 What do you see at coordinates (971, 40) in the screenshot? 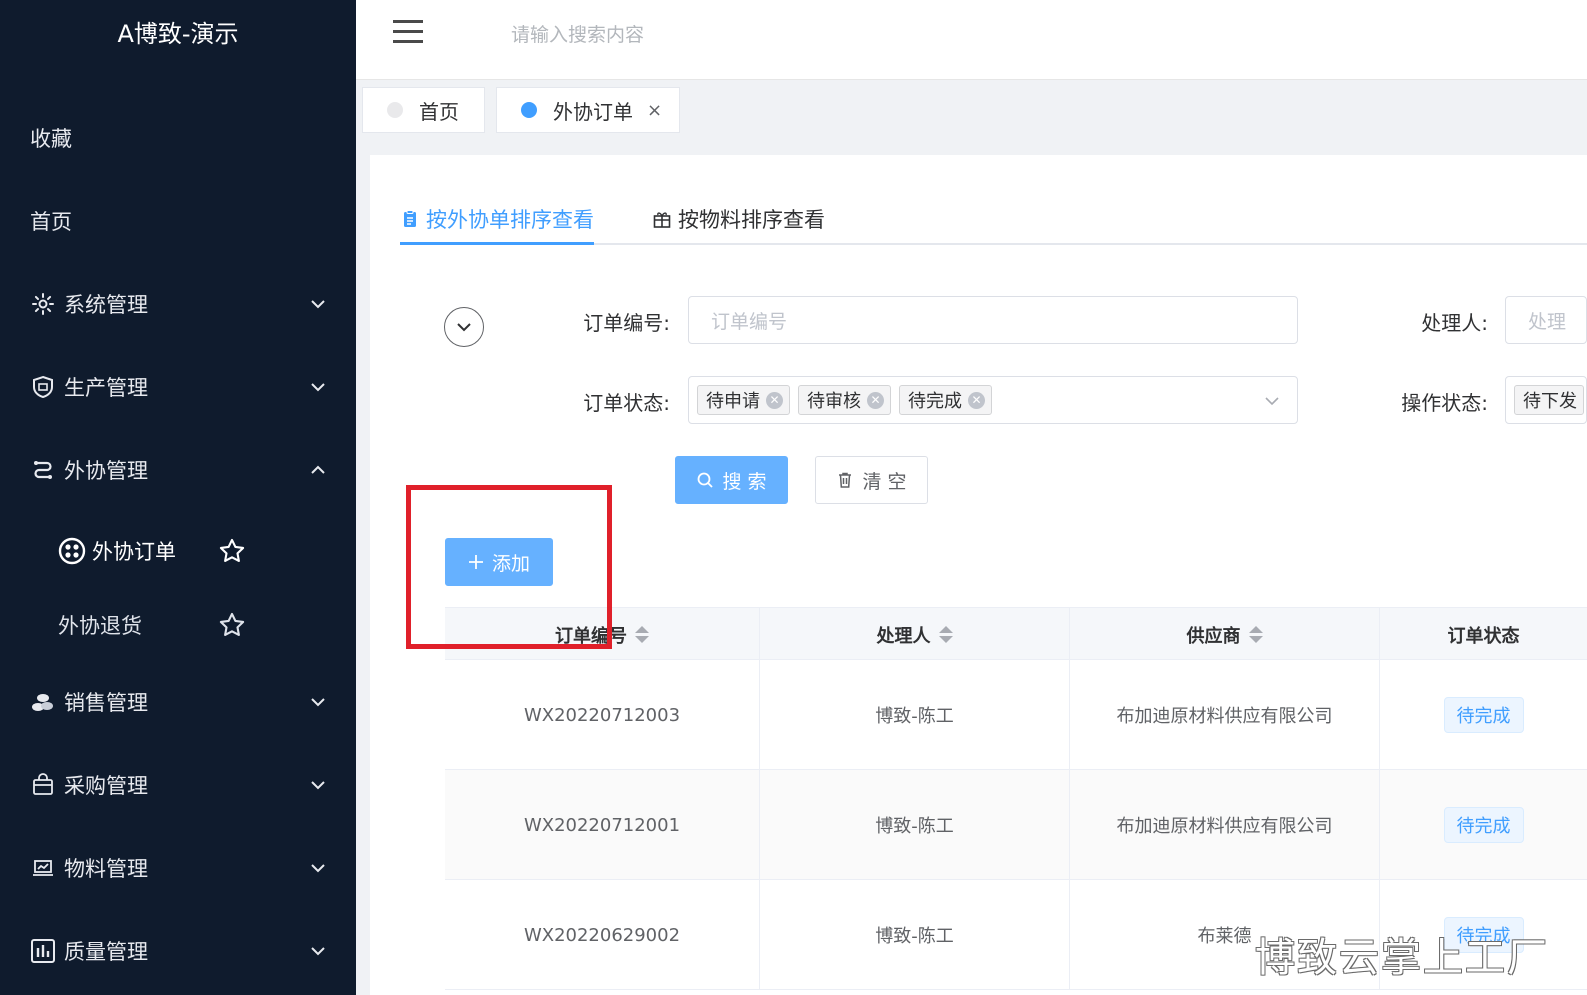
I see `top-header` at bounding box center [971, 40].